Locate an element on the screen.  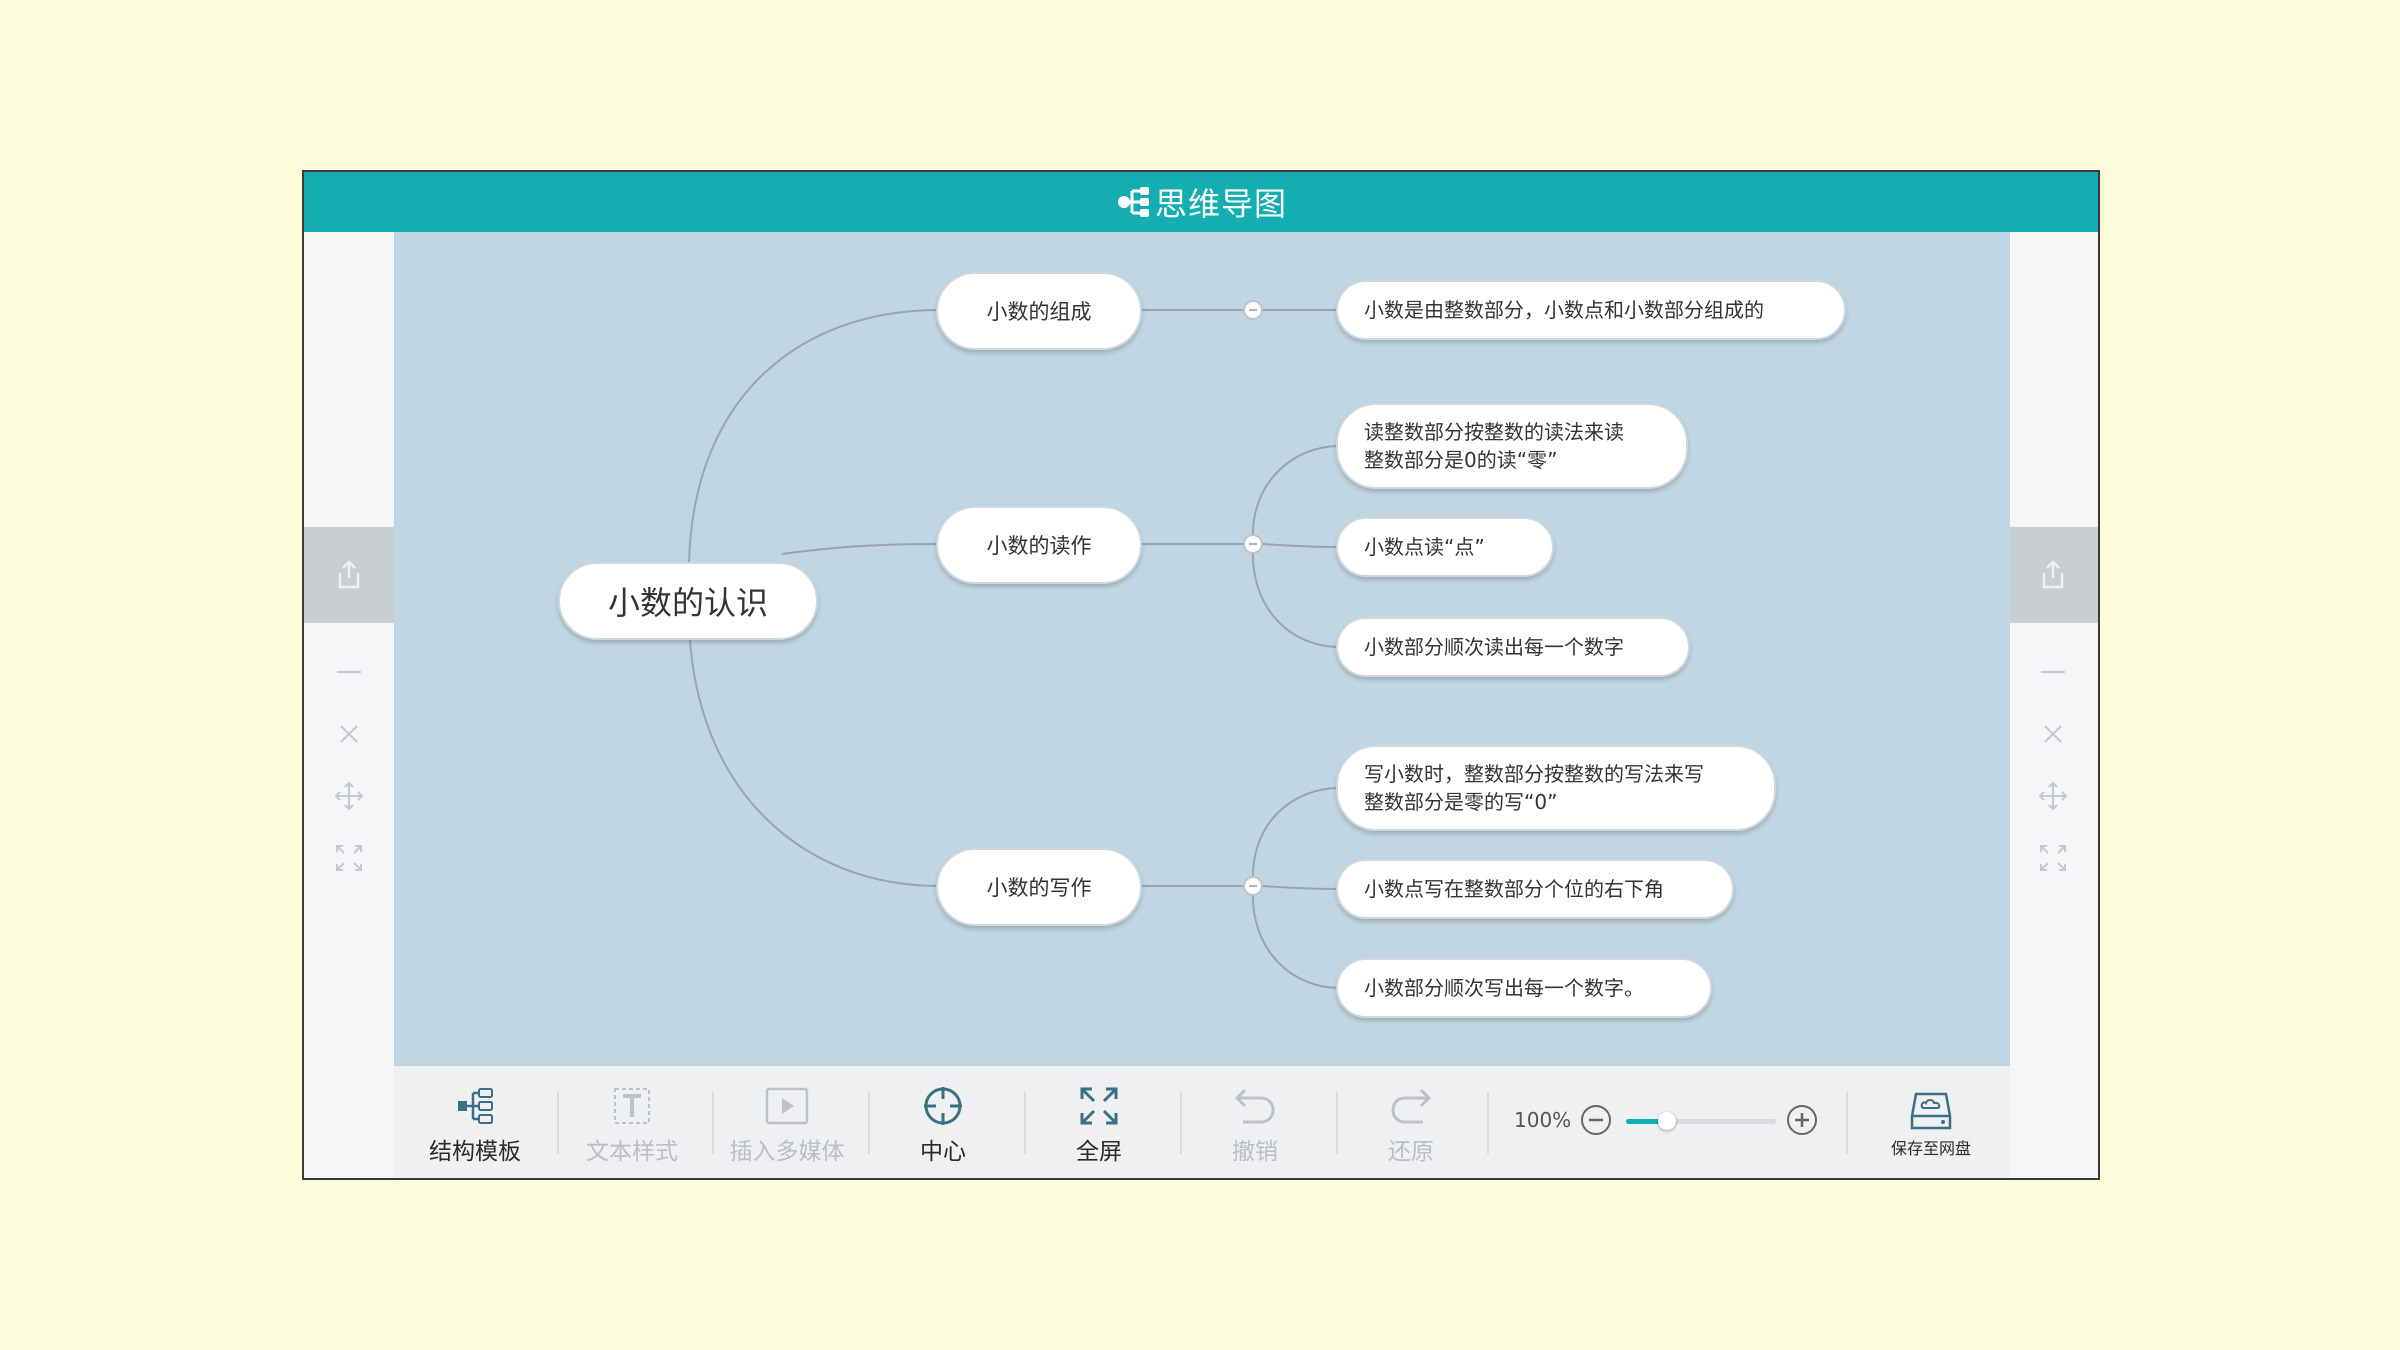
zoom-level: 100% is located at coordinates (1543, 1120).